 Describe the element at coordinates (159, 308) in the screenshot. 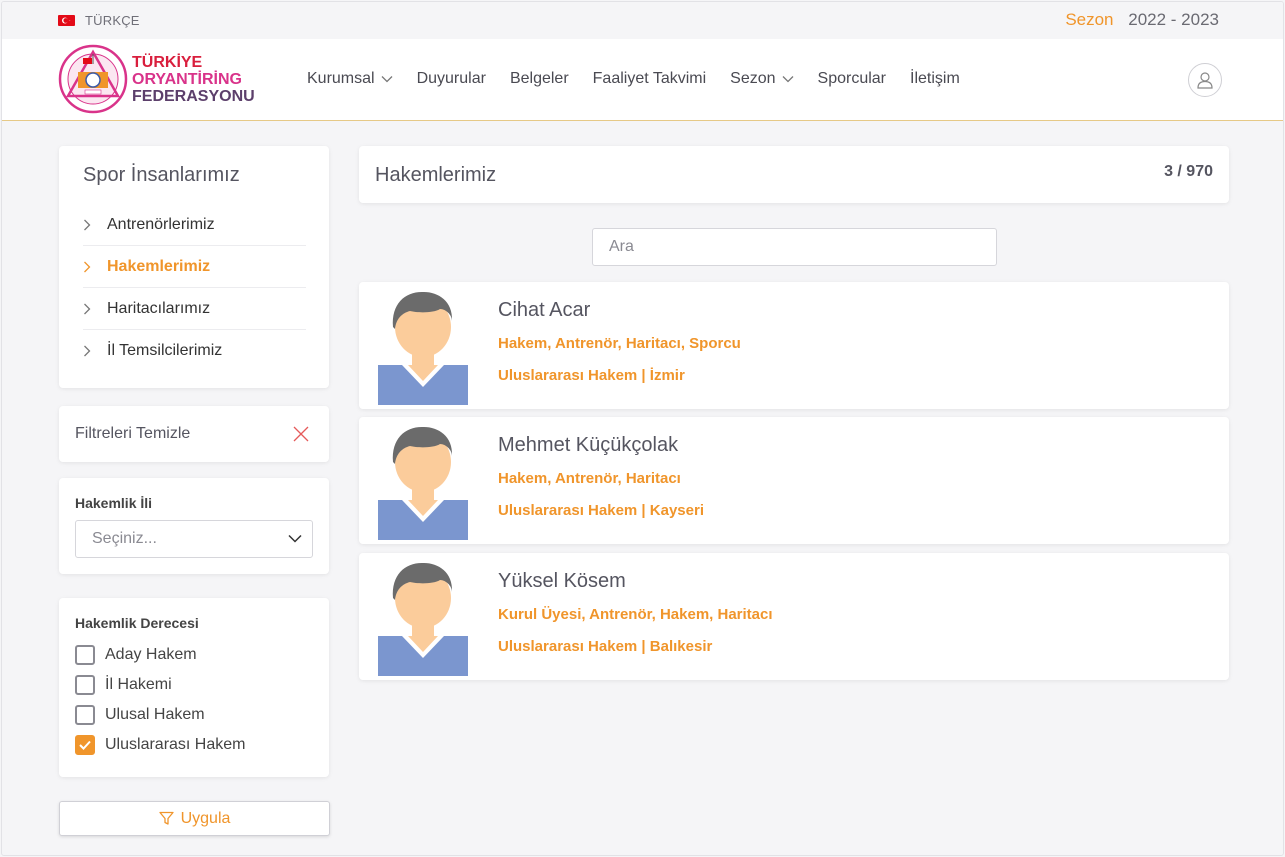

I see `sidebar-item-label: Haritacılarımız` at that location.